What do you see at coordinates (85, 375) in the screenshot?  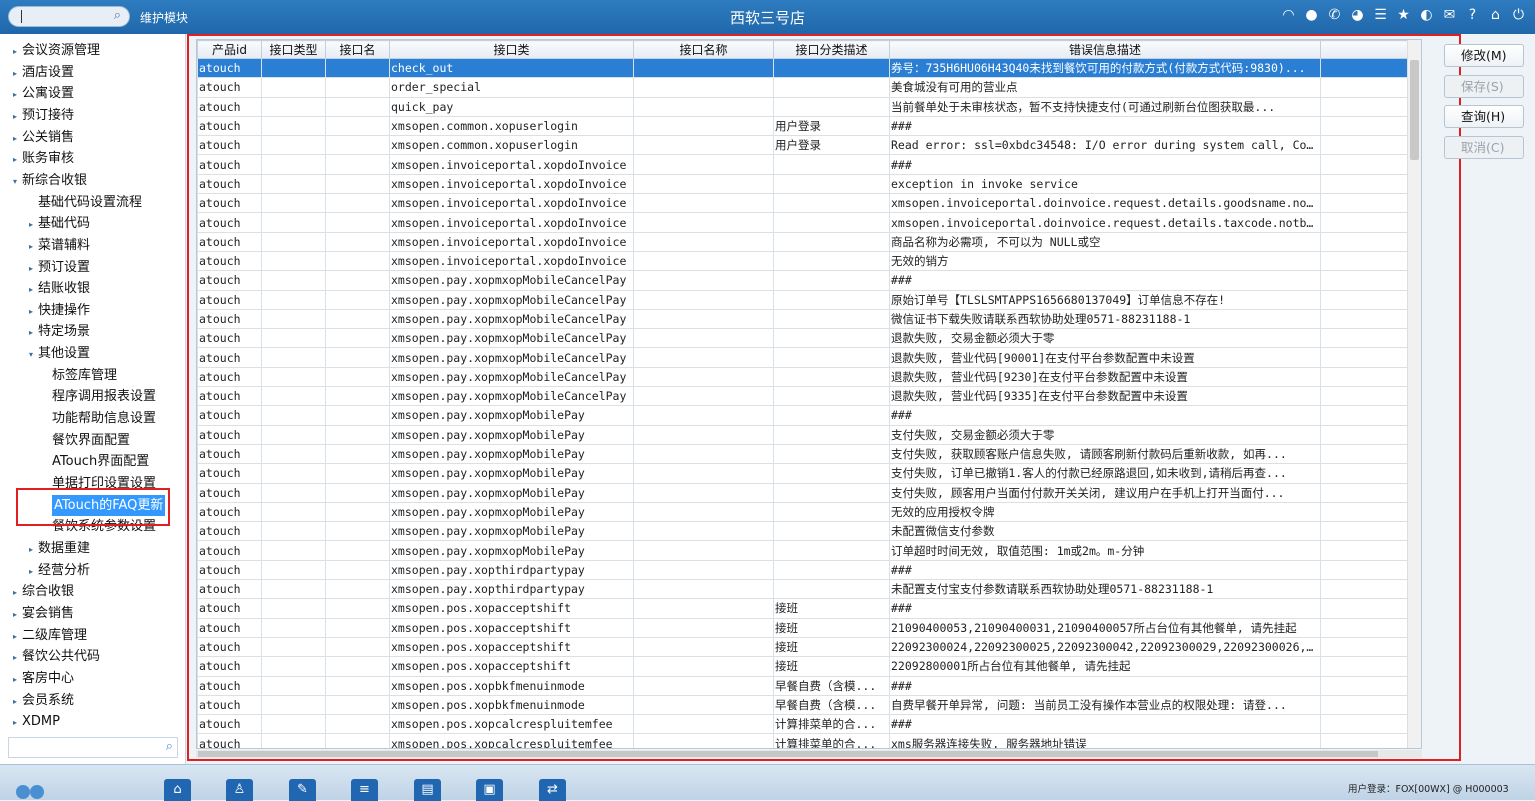 I see `sidebar-item-label: 标签库管理` at bounding box center [85, 375].